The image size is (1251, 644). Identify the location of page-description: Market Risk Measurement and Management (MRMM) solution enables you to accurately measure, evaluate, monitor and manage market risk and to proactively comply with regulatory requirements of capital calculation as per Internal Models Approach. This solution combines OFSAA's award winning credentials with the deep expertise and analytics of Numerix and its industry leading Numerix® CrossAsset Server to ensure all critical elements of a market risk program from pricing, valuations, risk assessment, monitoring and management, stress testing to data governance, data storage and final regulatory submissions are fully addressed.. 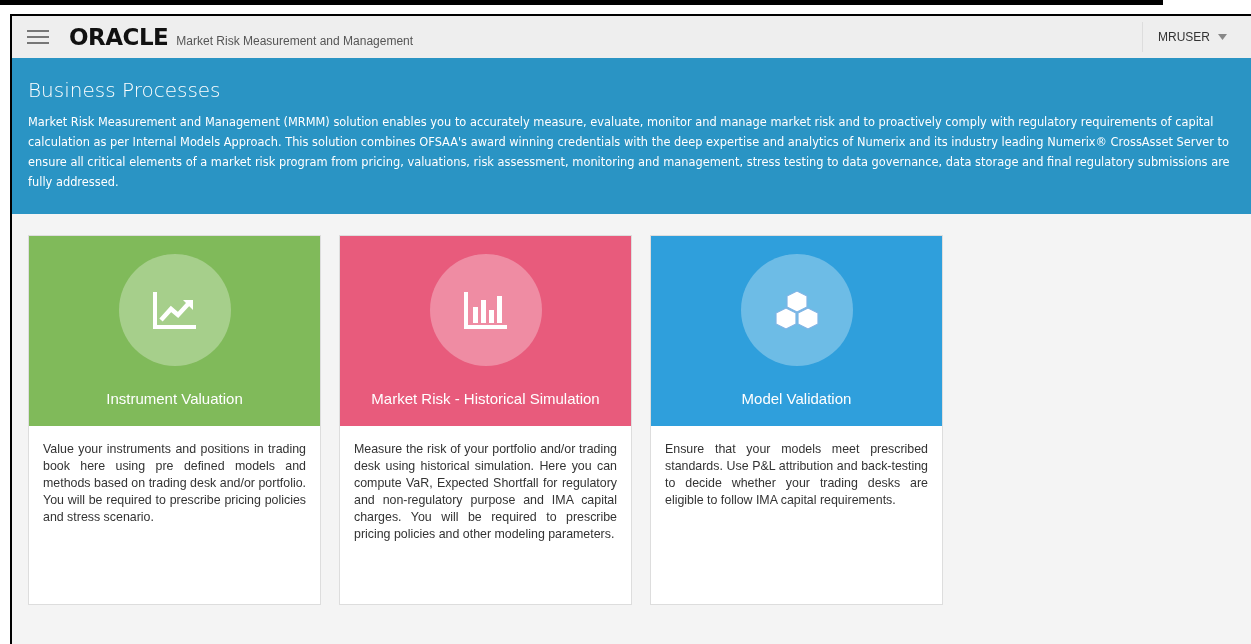
(629, 152).